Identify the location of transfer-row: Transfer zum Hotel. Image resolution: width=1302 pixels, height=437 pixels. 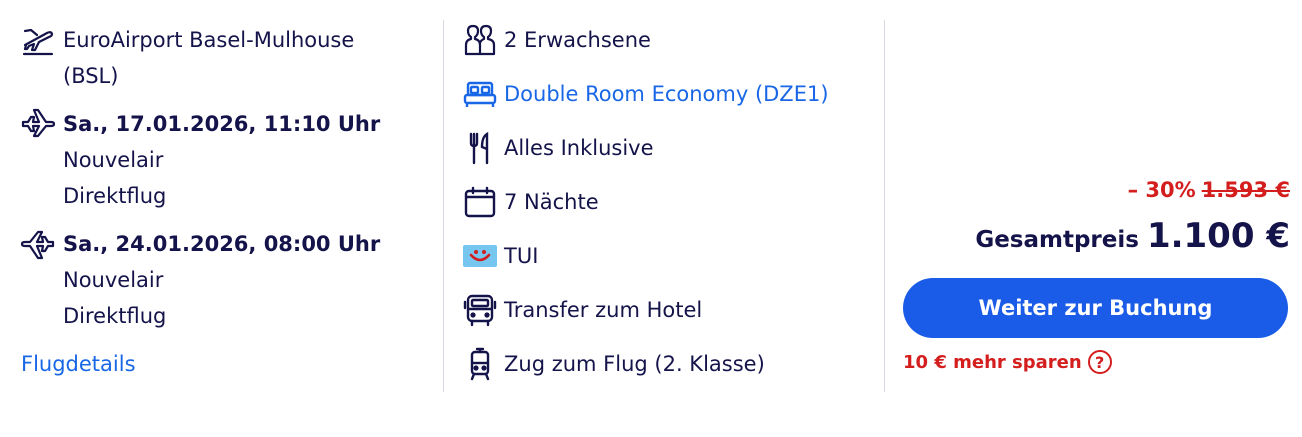
(582, 310).